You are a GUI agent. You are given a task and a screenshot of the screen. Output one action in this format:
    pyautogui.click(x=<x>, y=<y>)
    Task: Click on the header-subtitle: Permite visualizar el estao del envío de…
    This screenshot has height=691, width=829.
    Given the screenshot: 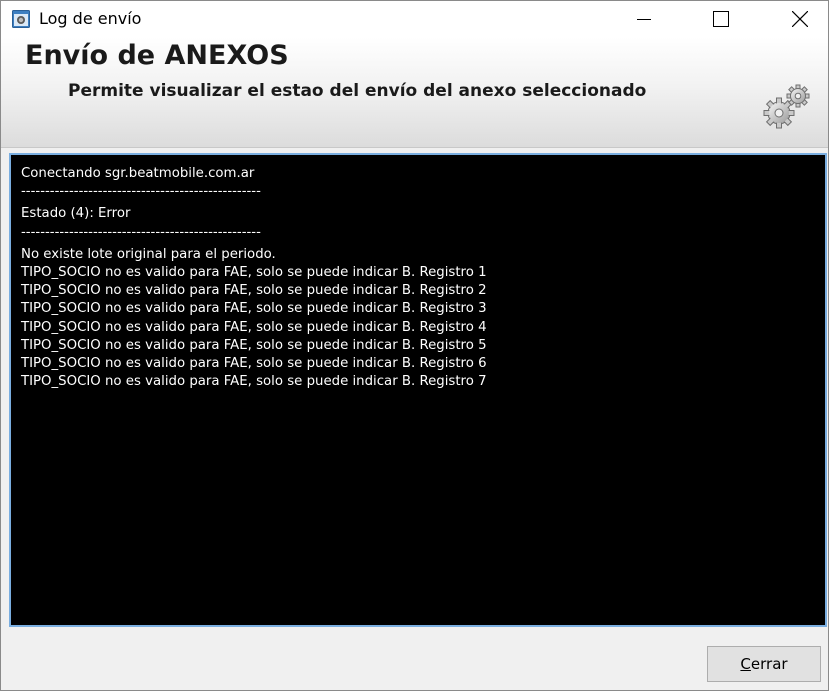 What is the action you would take?
    pyautogui.click(x=357, y=91)
    